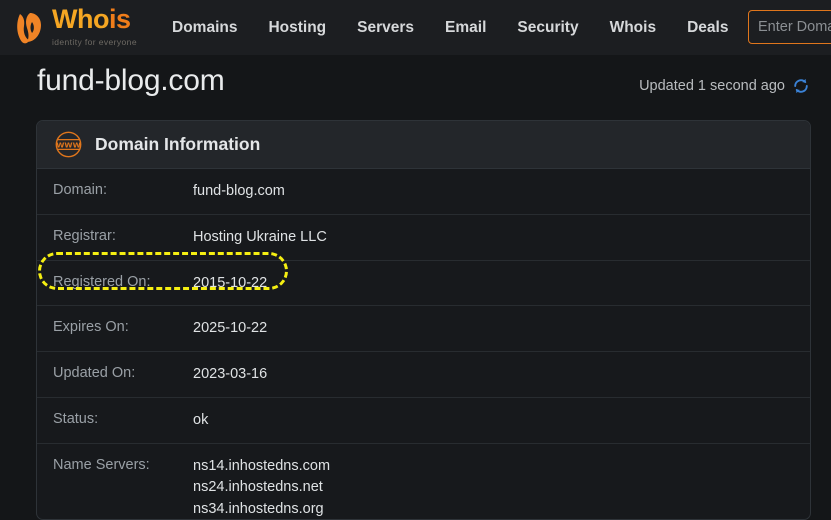 This screenshot has width=831, height=520. I want to click on nav-item-deals: Deals, so click(707, 28).